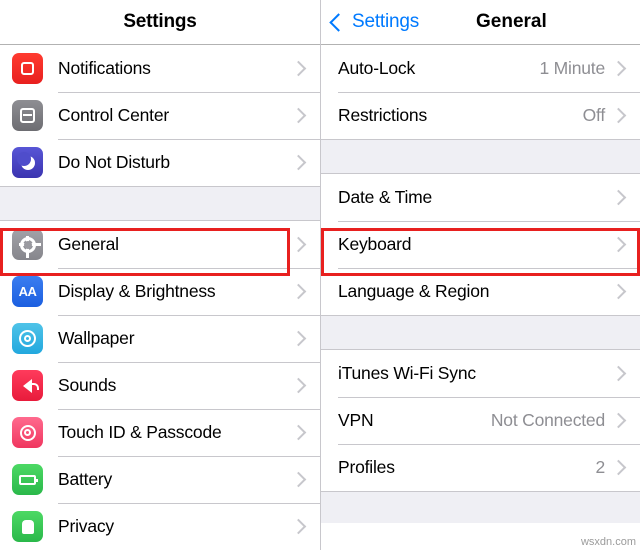 This screenshot has width=640, height=550. Describe the element at coordinates (140, 432) in the screenshot. I see `row-label: Touch ID & Passcode` at that location.